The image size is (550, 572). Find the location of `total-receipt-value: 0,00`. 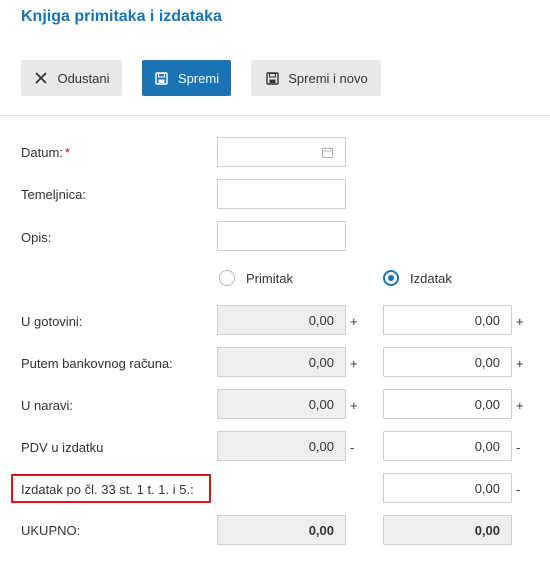

total-receipt-value: 0,00 is located at coordinates (321, 530).